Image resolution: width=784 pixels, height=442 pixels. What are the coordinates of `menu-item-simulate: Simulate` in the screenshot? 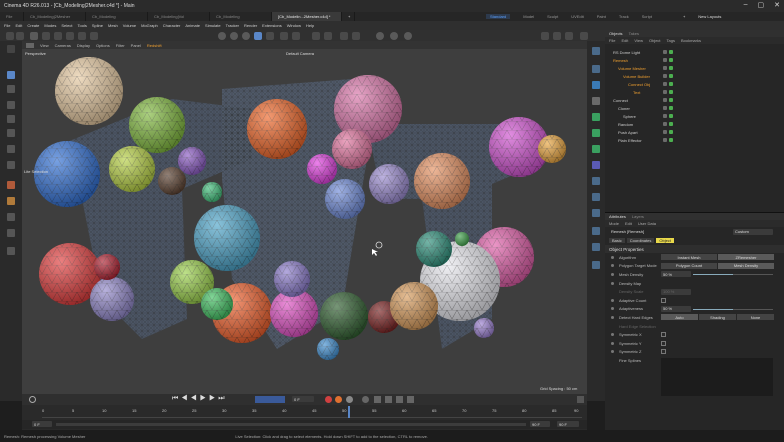 It's located at (213, 25).